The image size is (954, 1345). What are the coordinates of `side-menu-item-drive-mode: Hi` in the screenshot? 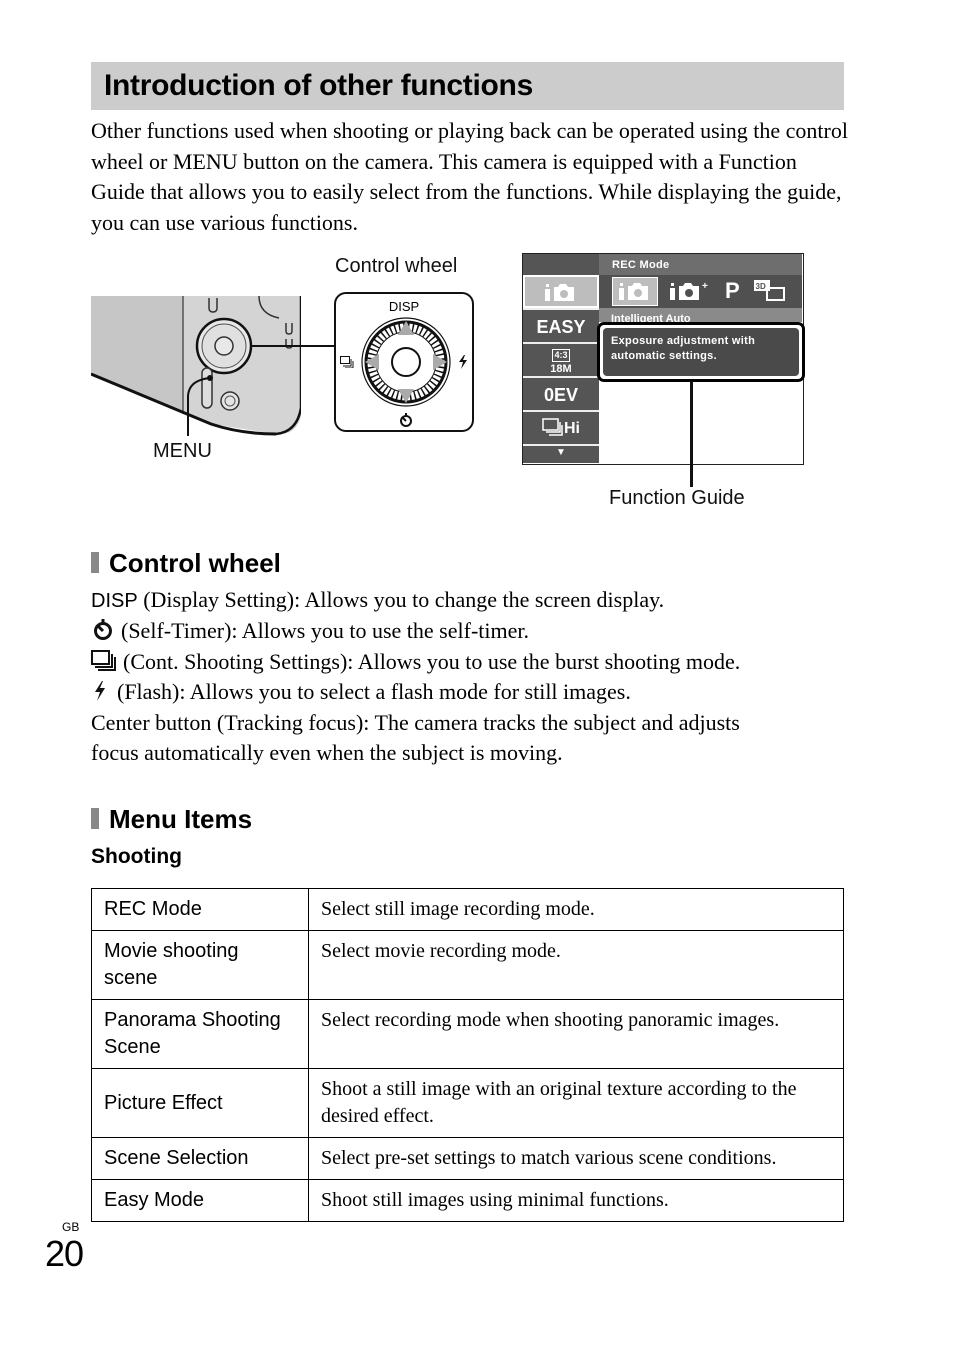 It's located at (561, 427).